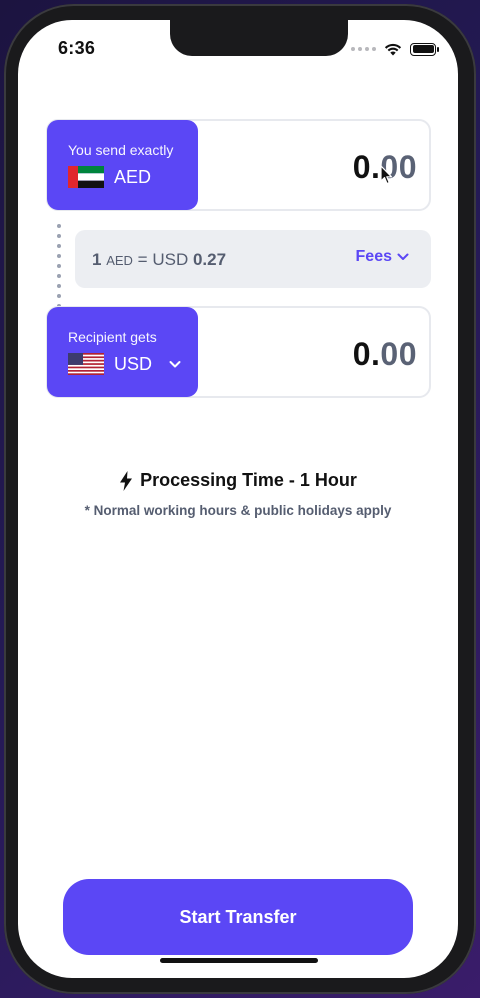 This screenshot has height=998, width=480. I want to click on rate-equals: = USD, so click(163, 259).